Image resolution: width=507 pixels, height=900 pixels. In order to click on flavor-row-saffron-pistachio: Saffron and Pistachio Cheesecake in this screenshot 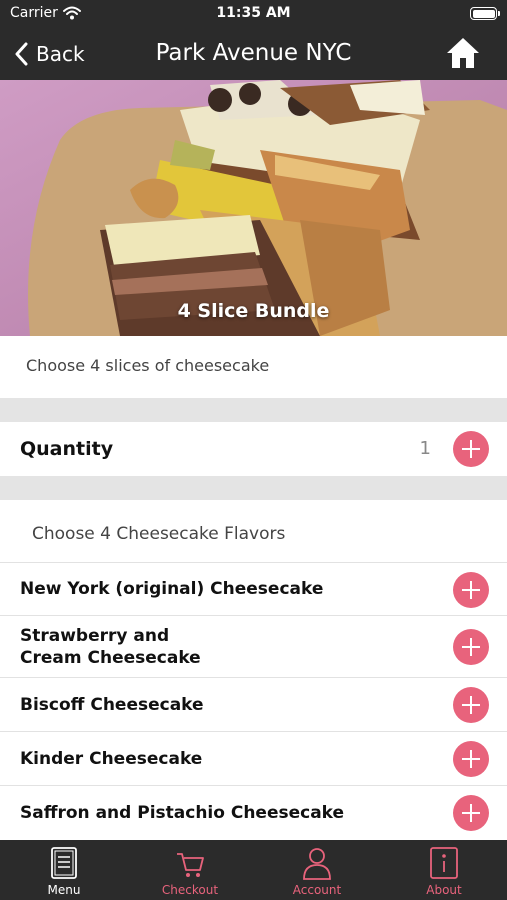, I will do `click(253, 812)`.